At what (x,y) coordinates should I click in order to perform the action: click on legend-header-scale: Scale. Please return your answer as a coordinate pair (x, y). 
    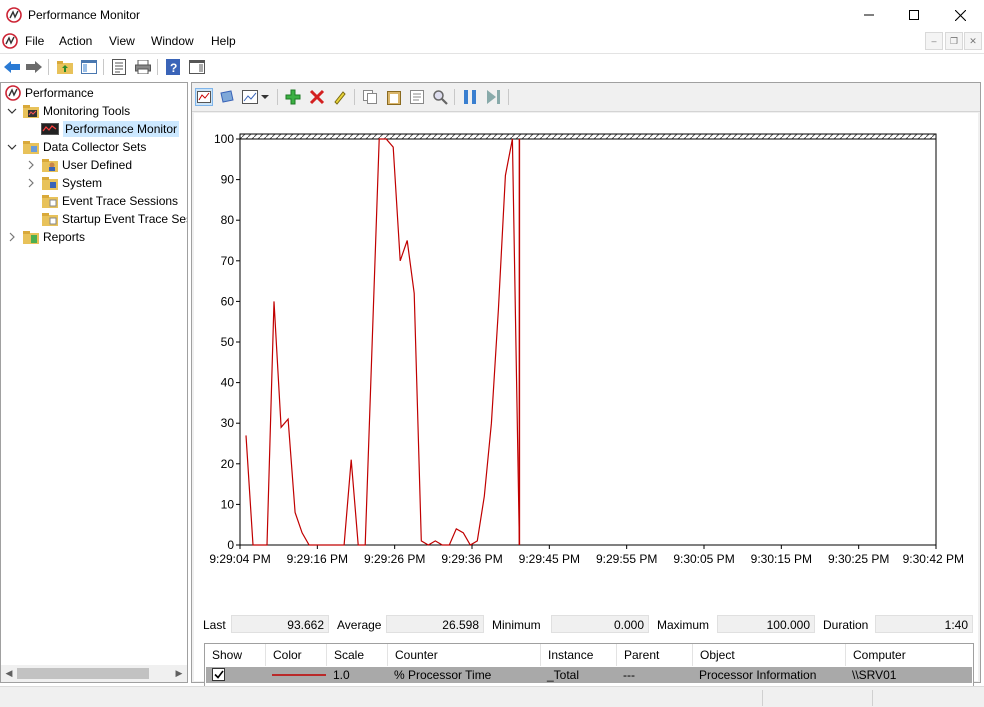
    Looking at the image, I should click on (357, 655).